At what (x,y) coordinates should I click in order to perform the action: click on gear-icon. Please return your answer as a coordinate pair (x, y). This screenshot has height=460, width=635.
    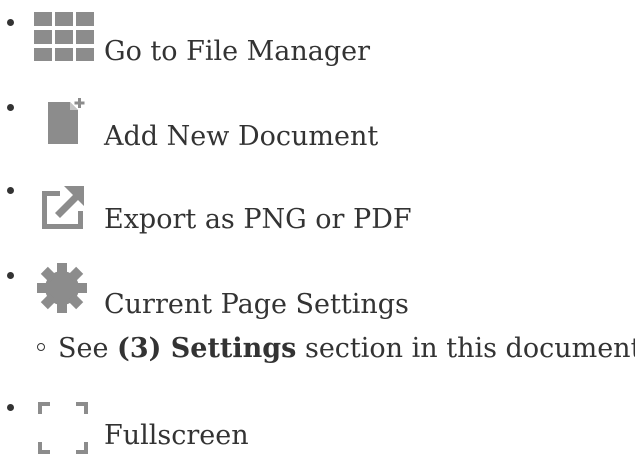
    Looking at the image, I should click on (62, 290).